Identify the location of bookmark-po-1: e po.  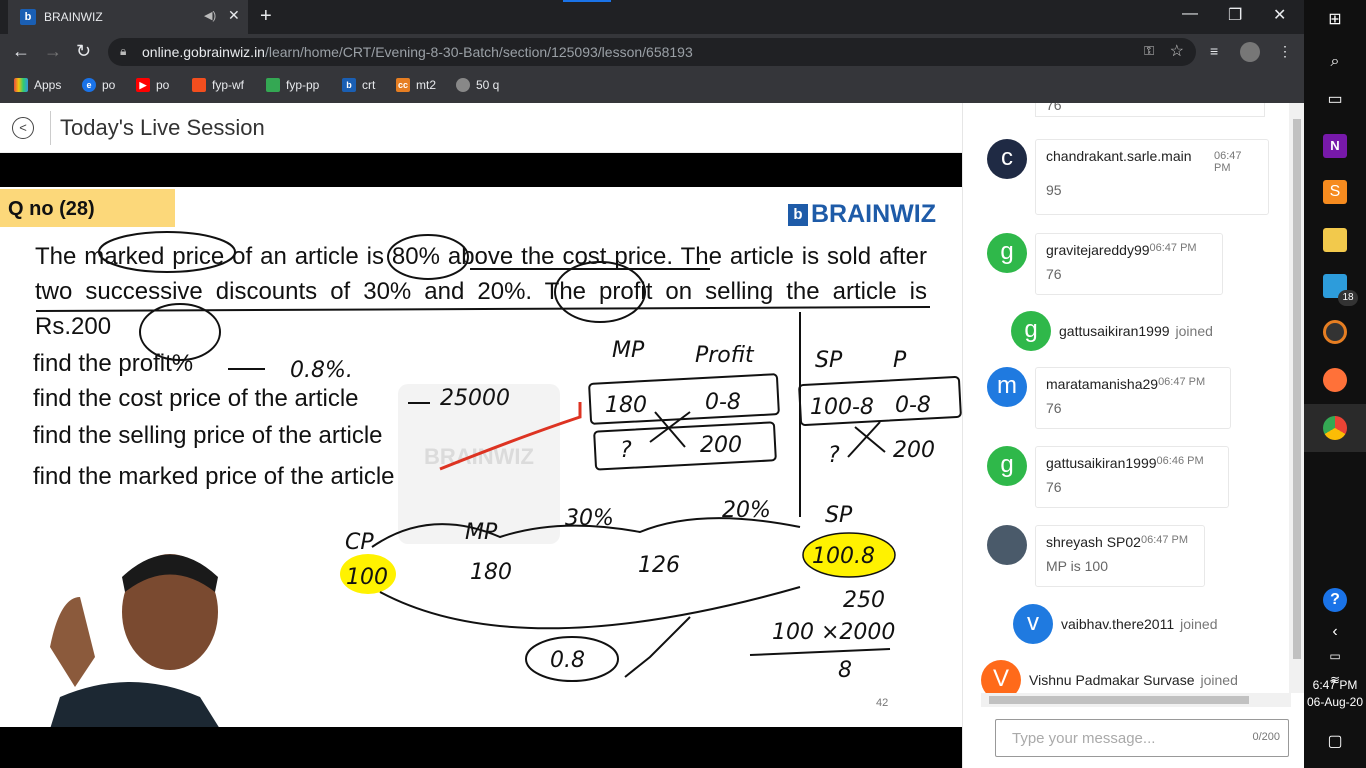
(98, 85).